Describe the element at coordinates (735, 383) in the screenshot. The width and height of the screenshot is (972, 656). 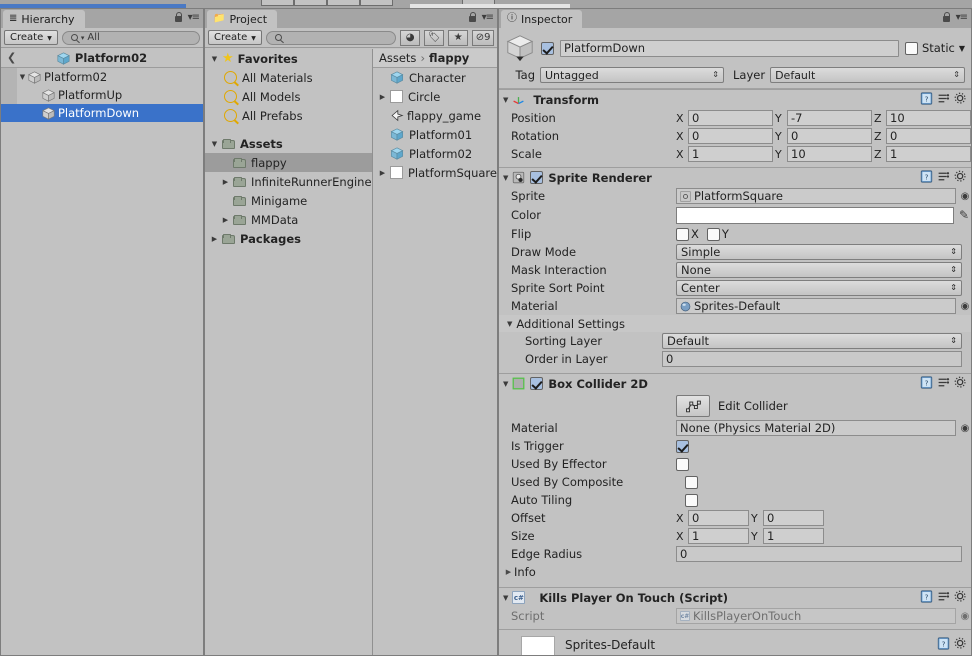
I see `box-collider-2d-header: ▼ Box Collider 2D ?` at that location.